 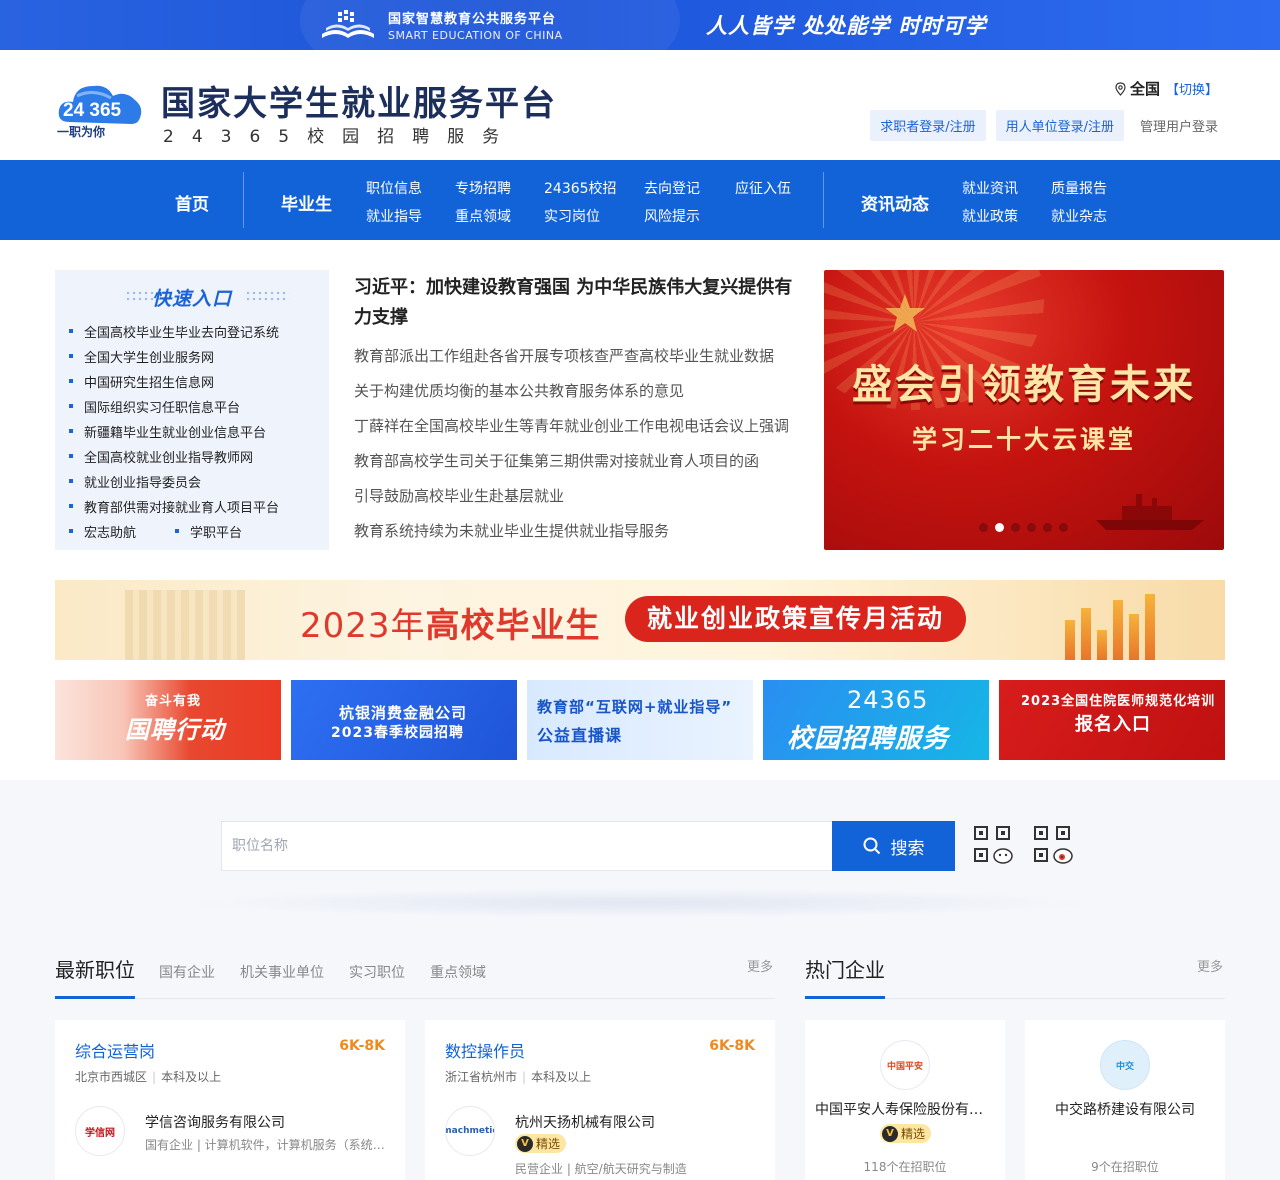 What do you see at coordinates (1024, 410) in the screenshot?
I see `carousel-banner: 盛会引领教育未来 学习二十大云课堂` at bounding box center [1024, 410].